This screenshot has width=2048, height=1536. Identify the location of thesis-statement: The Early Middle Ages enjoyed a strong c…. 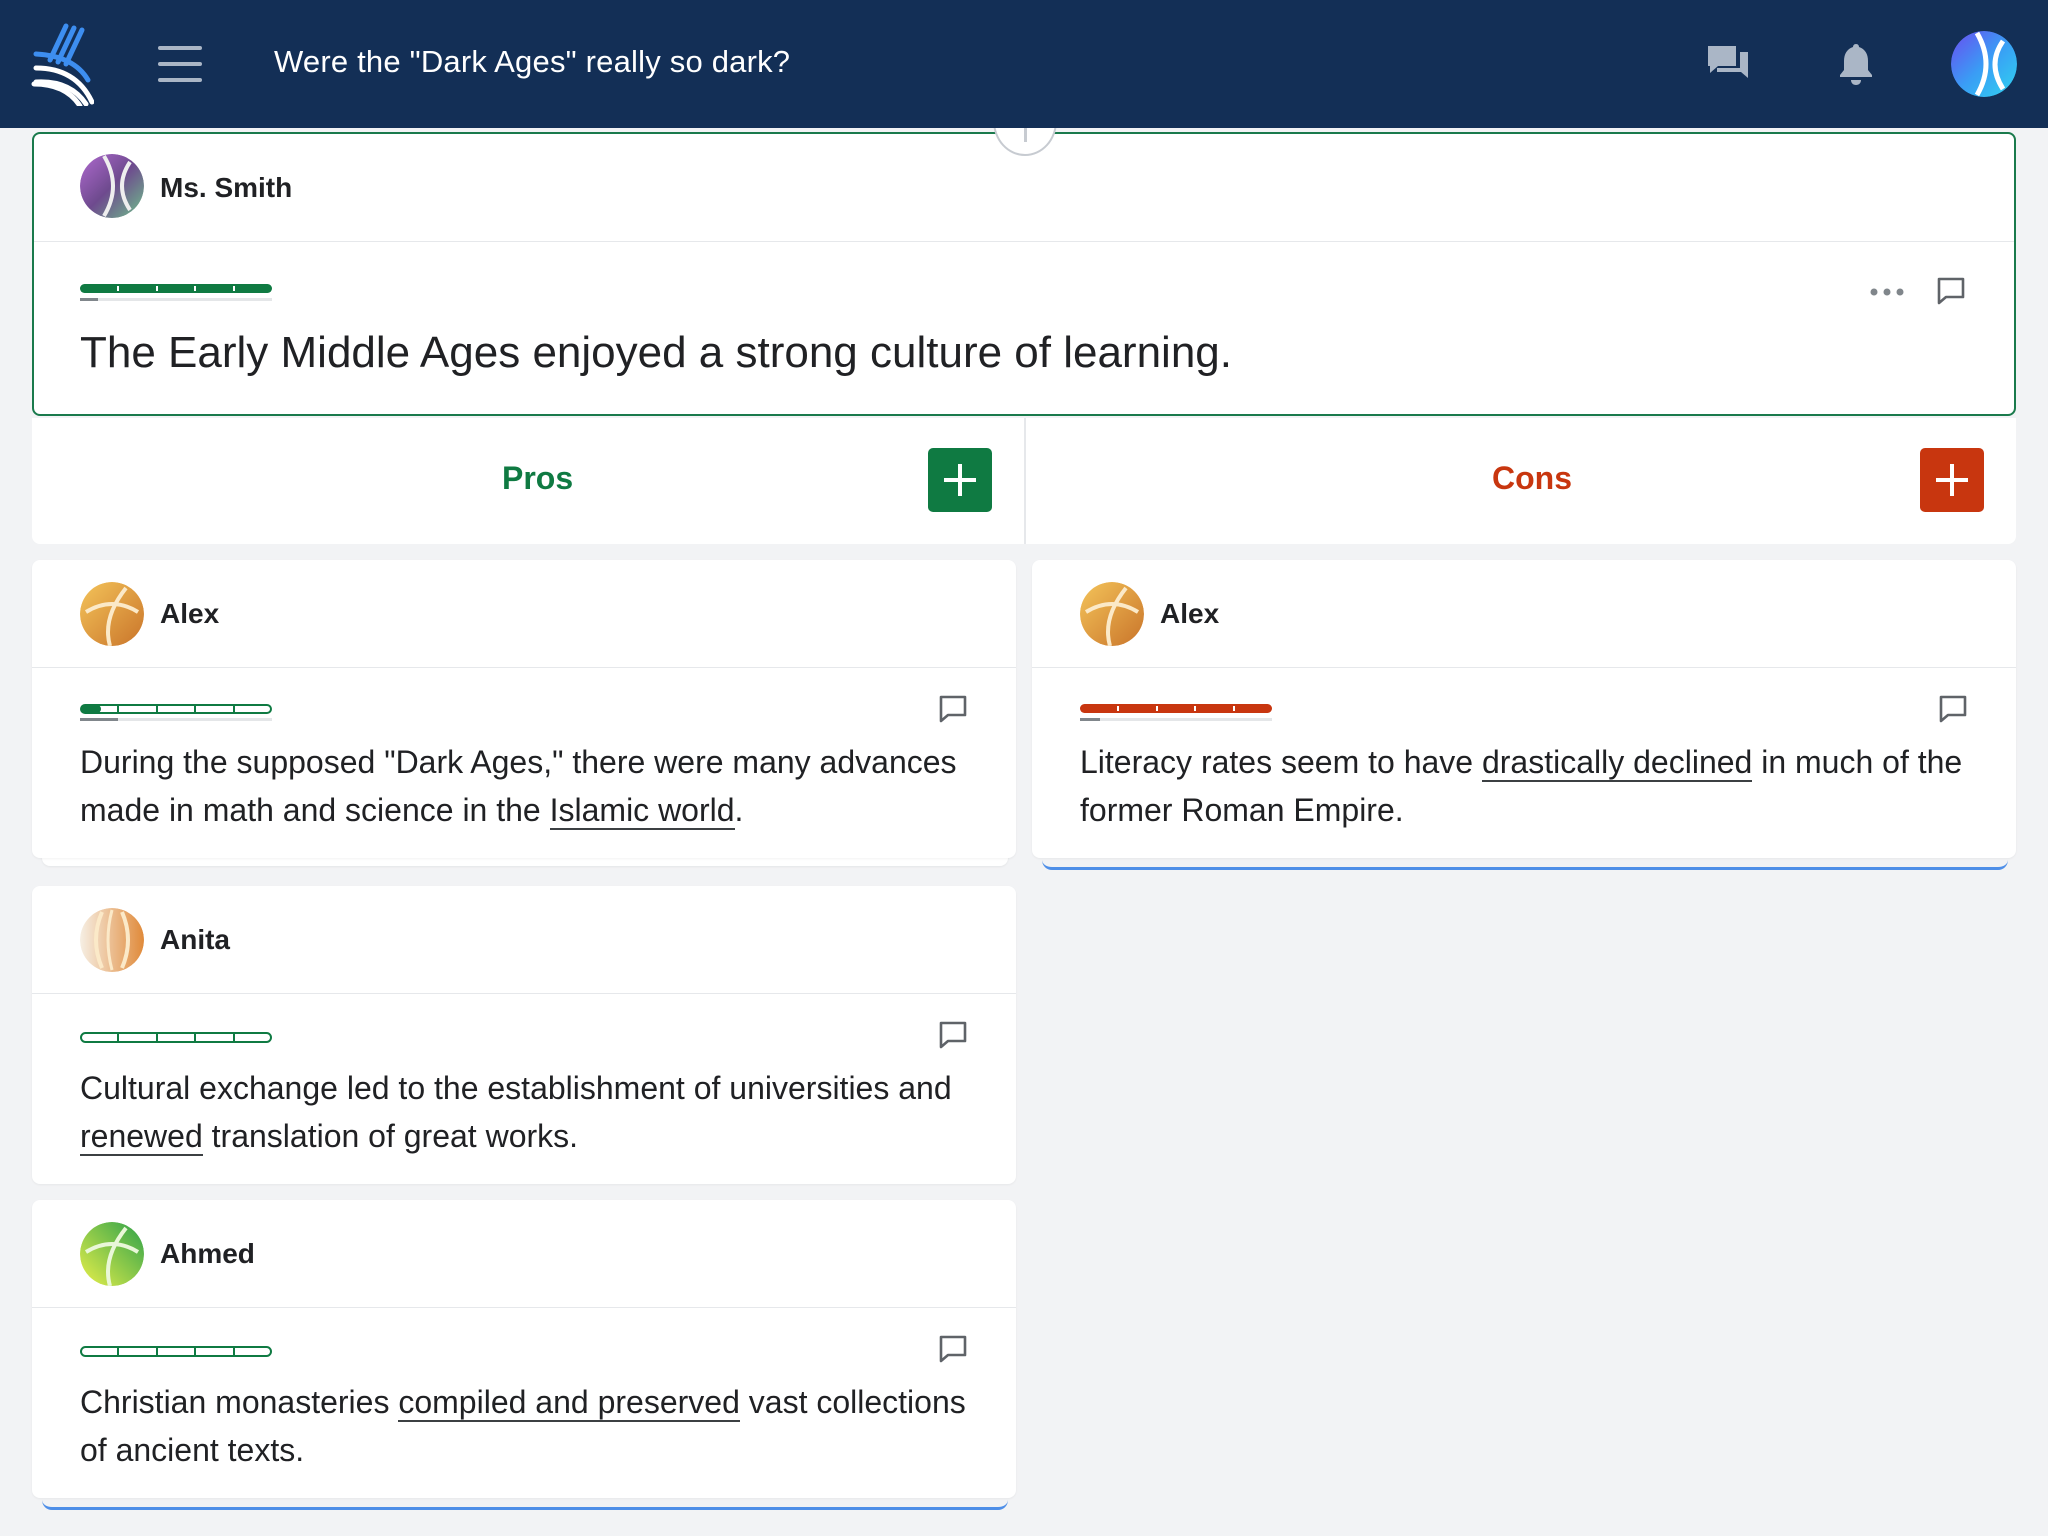
(656, 352).